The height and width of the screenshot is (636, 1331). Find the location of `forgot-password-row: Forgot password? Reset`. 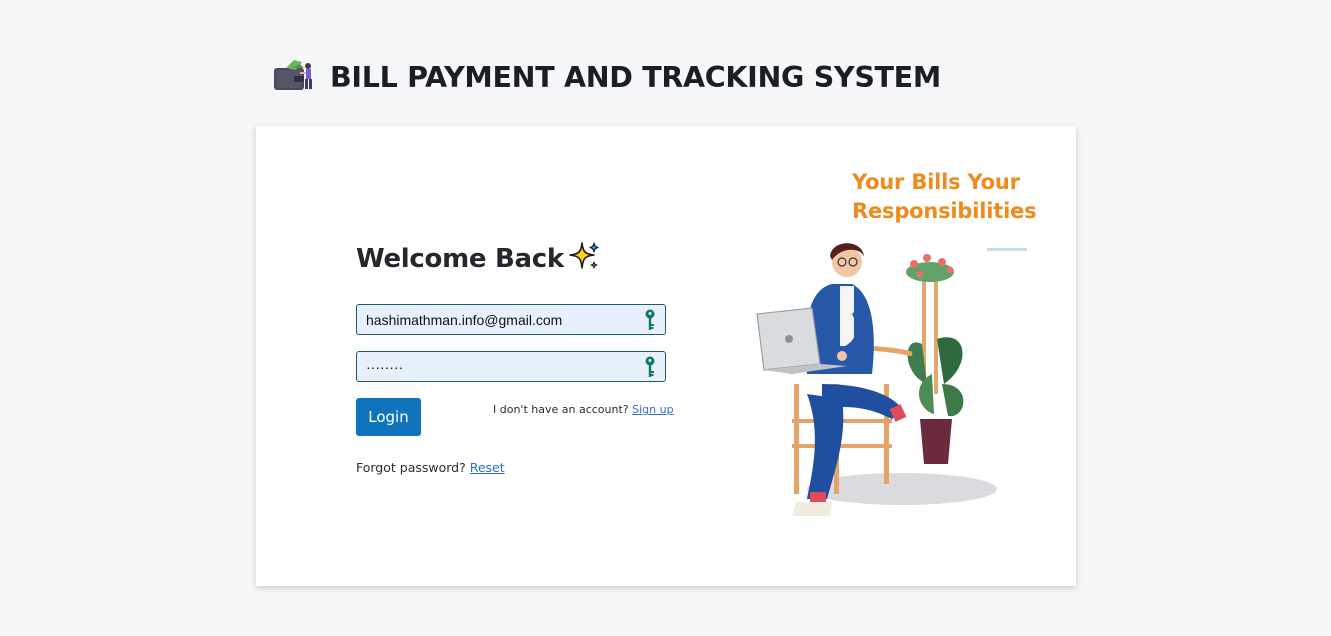

forgot-password-row: Forgot password? Reset is located at coordinates (430, 467).